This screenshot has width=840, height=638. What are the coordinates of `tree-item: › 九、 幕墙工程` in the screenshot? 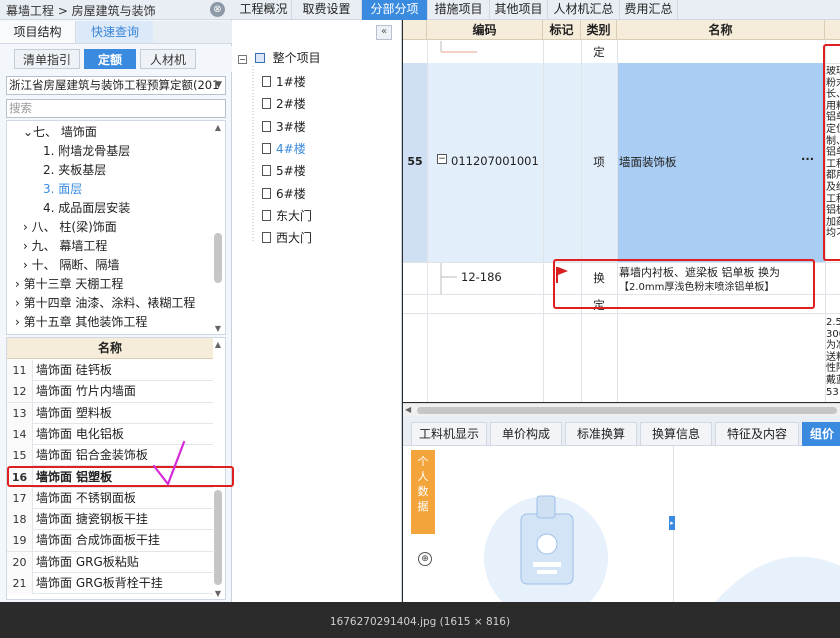 It's located at (65, 246).